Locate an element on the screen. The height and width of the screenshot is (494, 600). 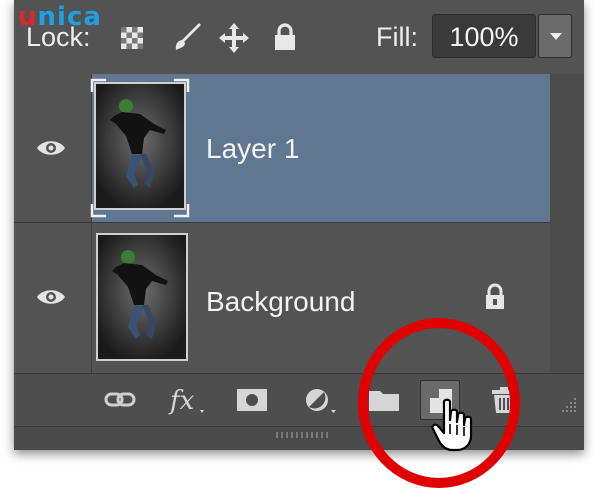
new-adjustment-layer-icon is located at coordinates (320, 400).